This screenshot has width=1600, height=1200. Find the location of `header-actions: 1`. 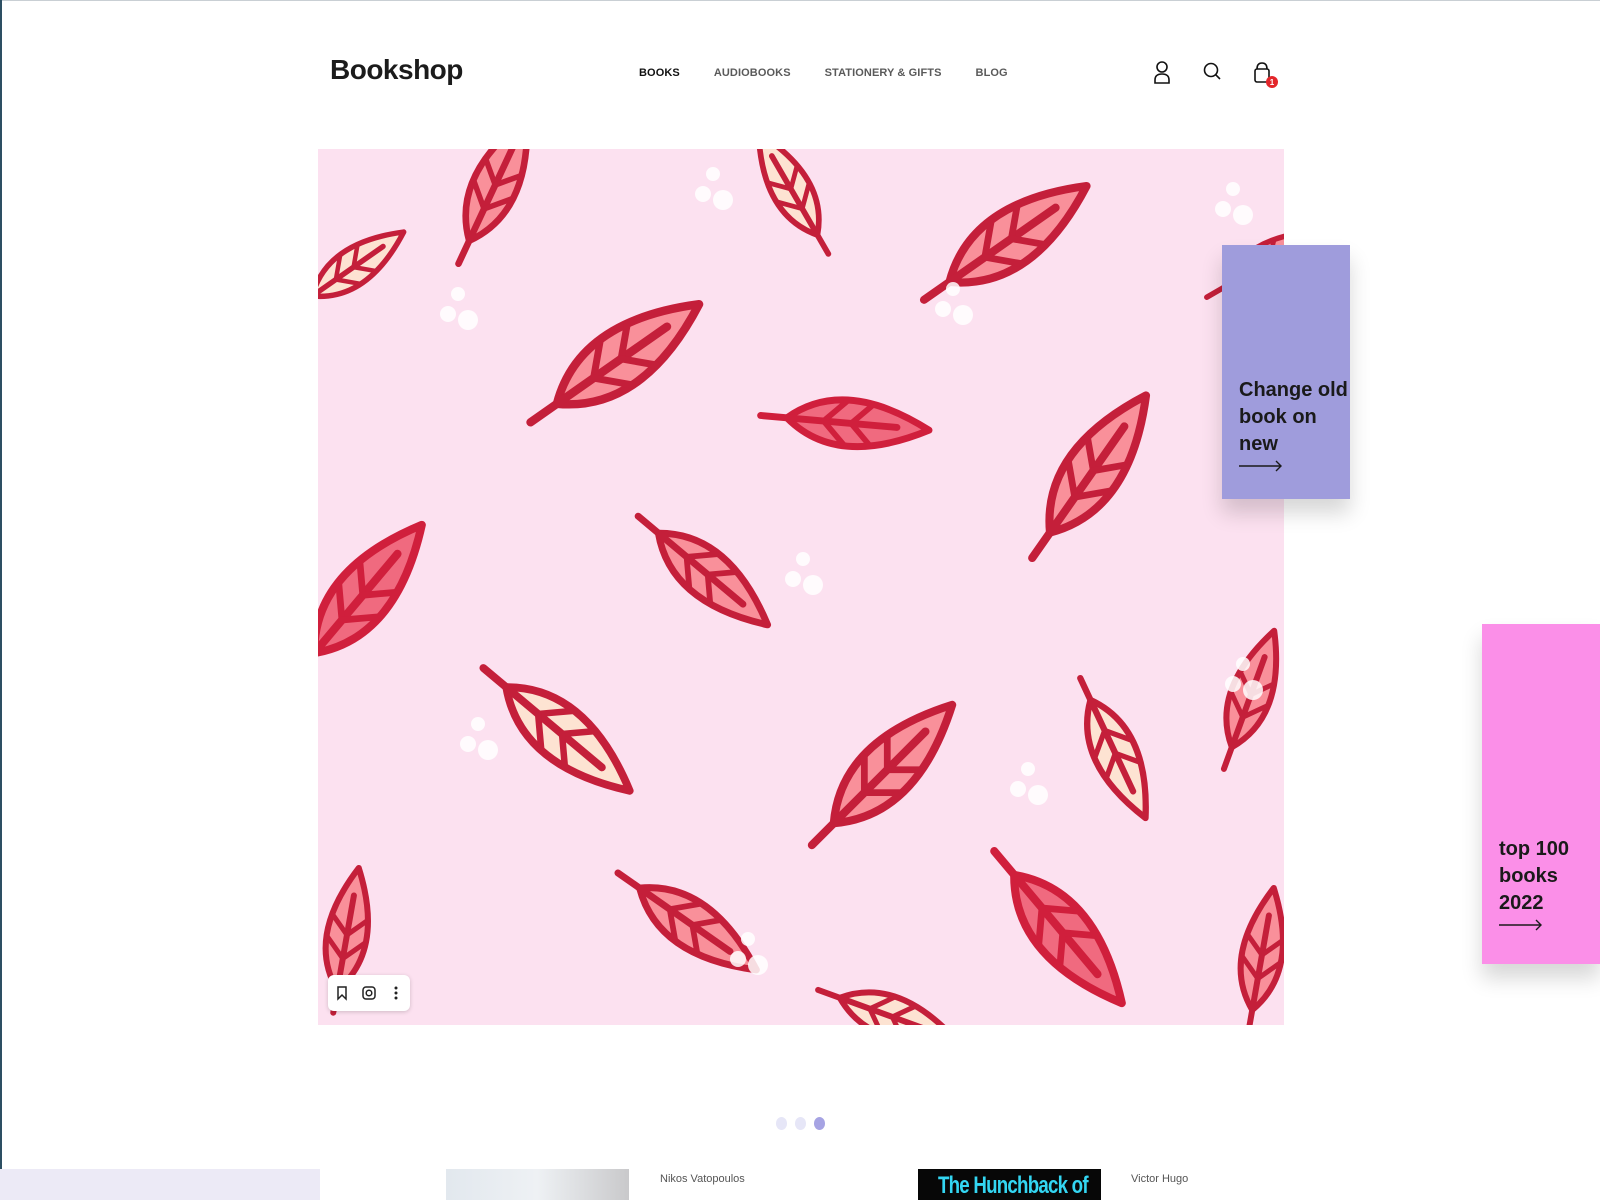

header-actions: 1 is located at coordinates (1214, 74).